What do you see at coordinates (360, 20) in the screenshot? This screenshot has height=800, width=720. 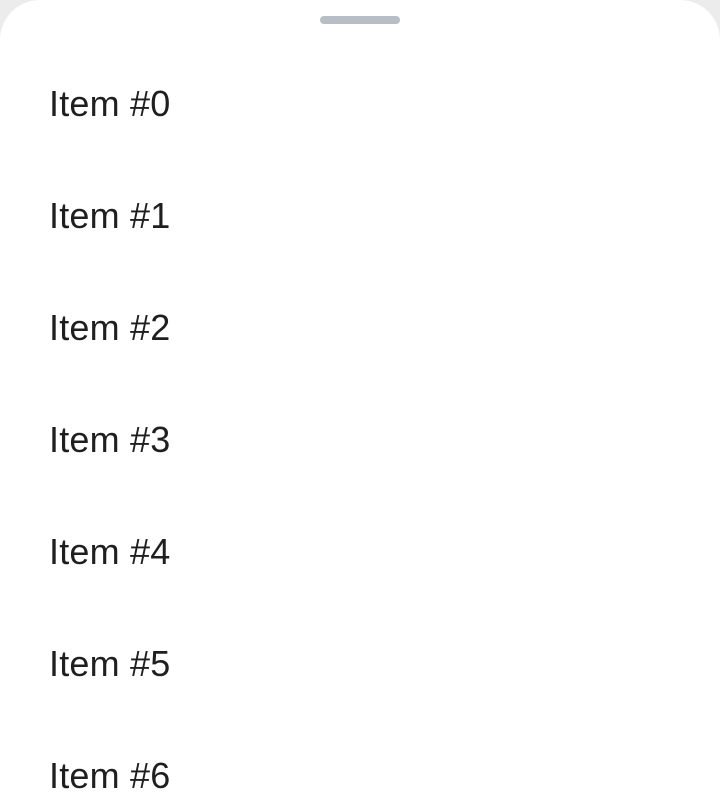 I see `drag-handle-icon` at bounding box center [360, 20].